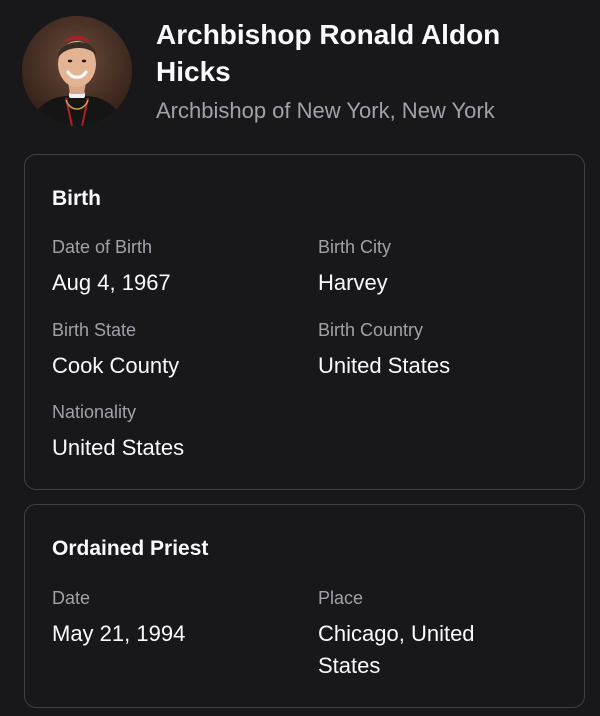  What do you see at coordinates (102, 247) in the screenshot?
I see `field-label: Date of Birth` at bounding box center [102, 247].